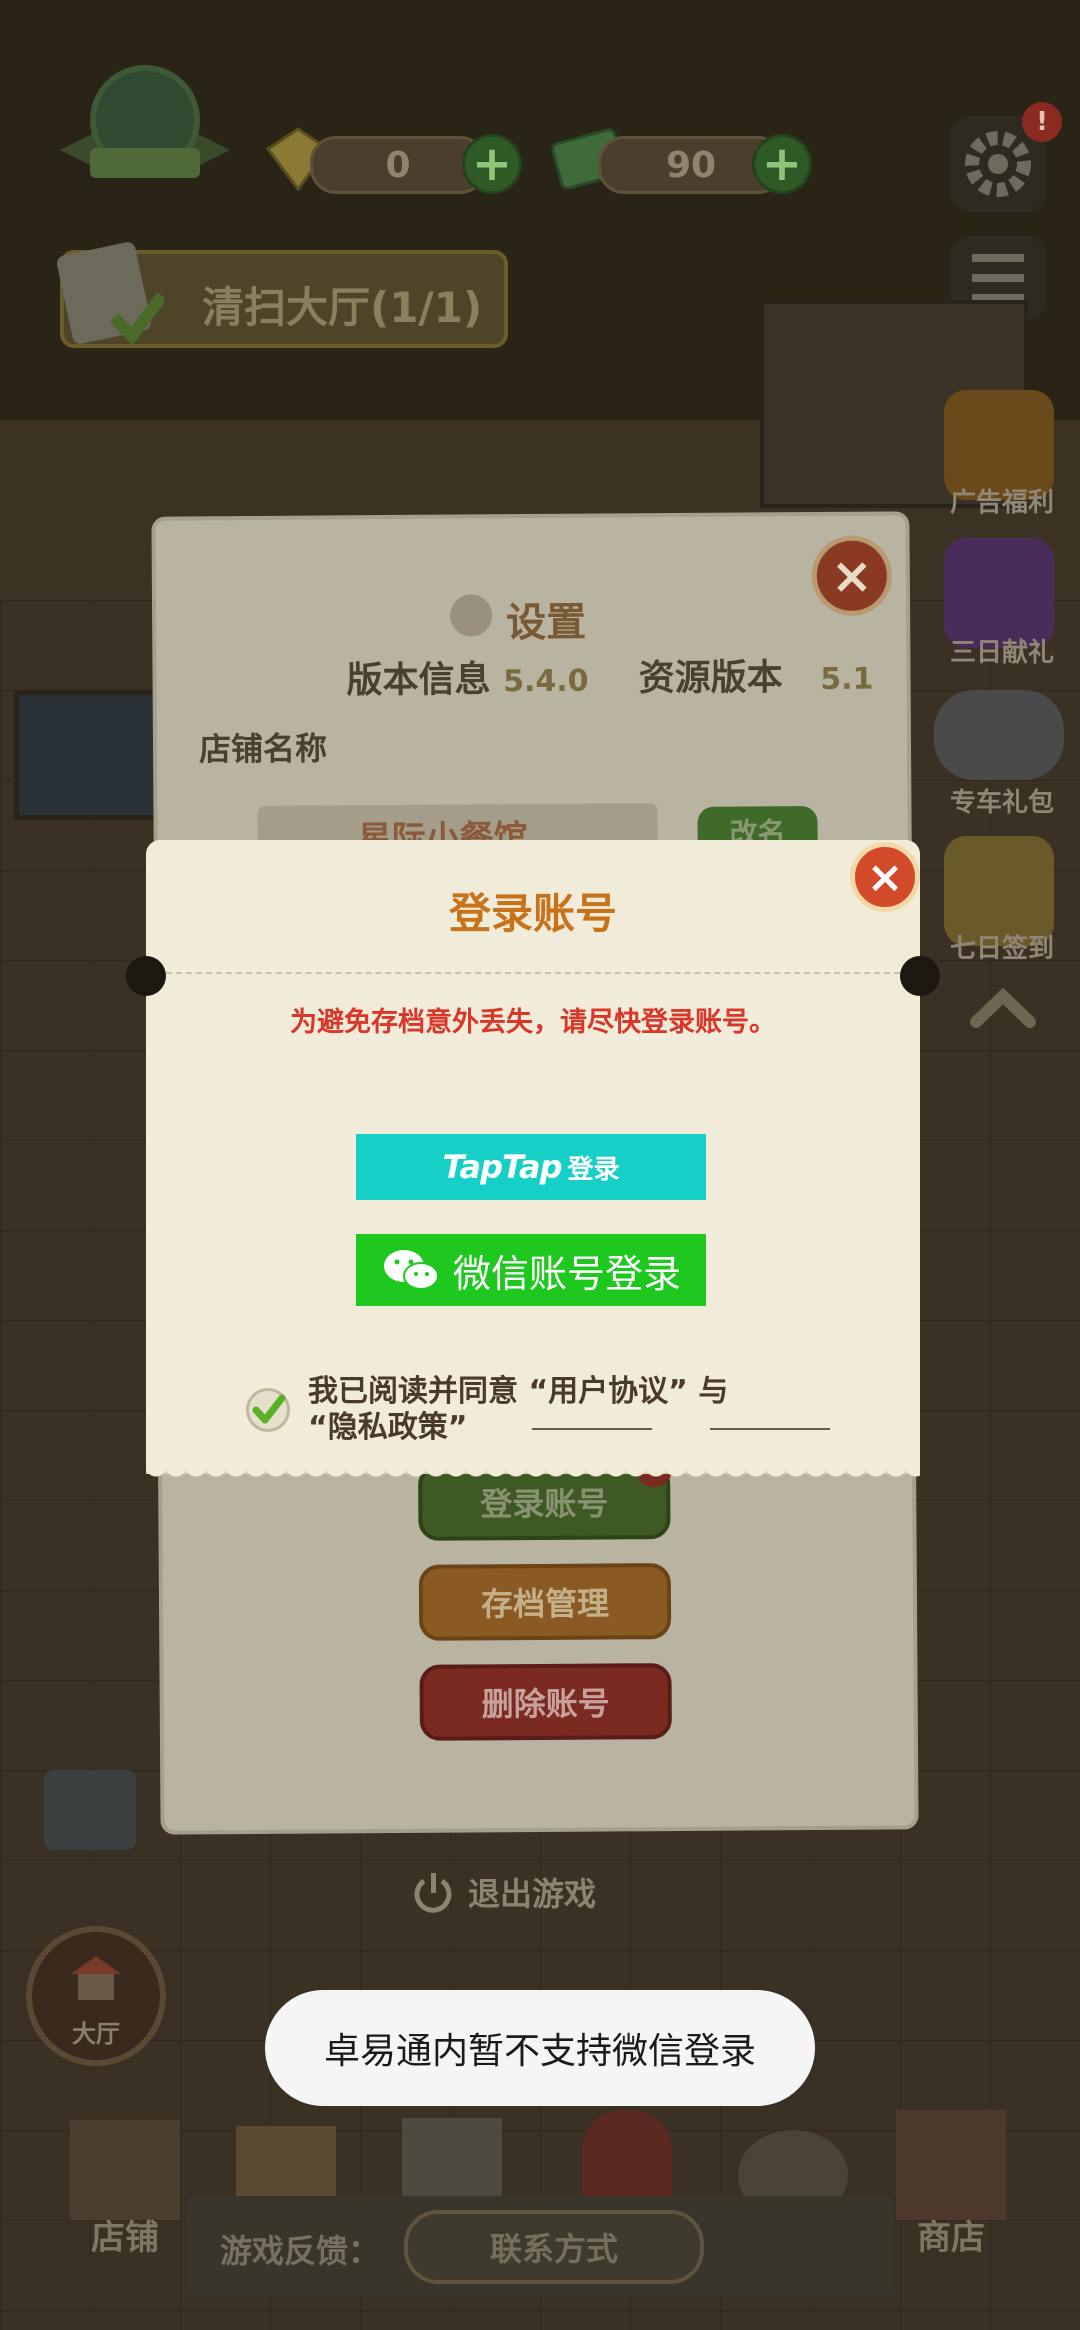  I want to click on feedback-bar: 游戏反馈： 联系方式, so click(540, 2246).